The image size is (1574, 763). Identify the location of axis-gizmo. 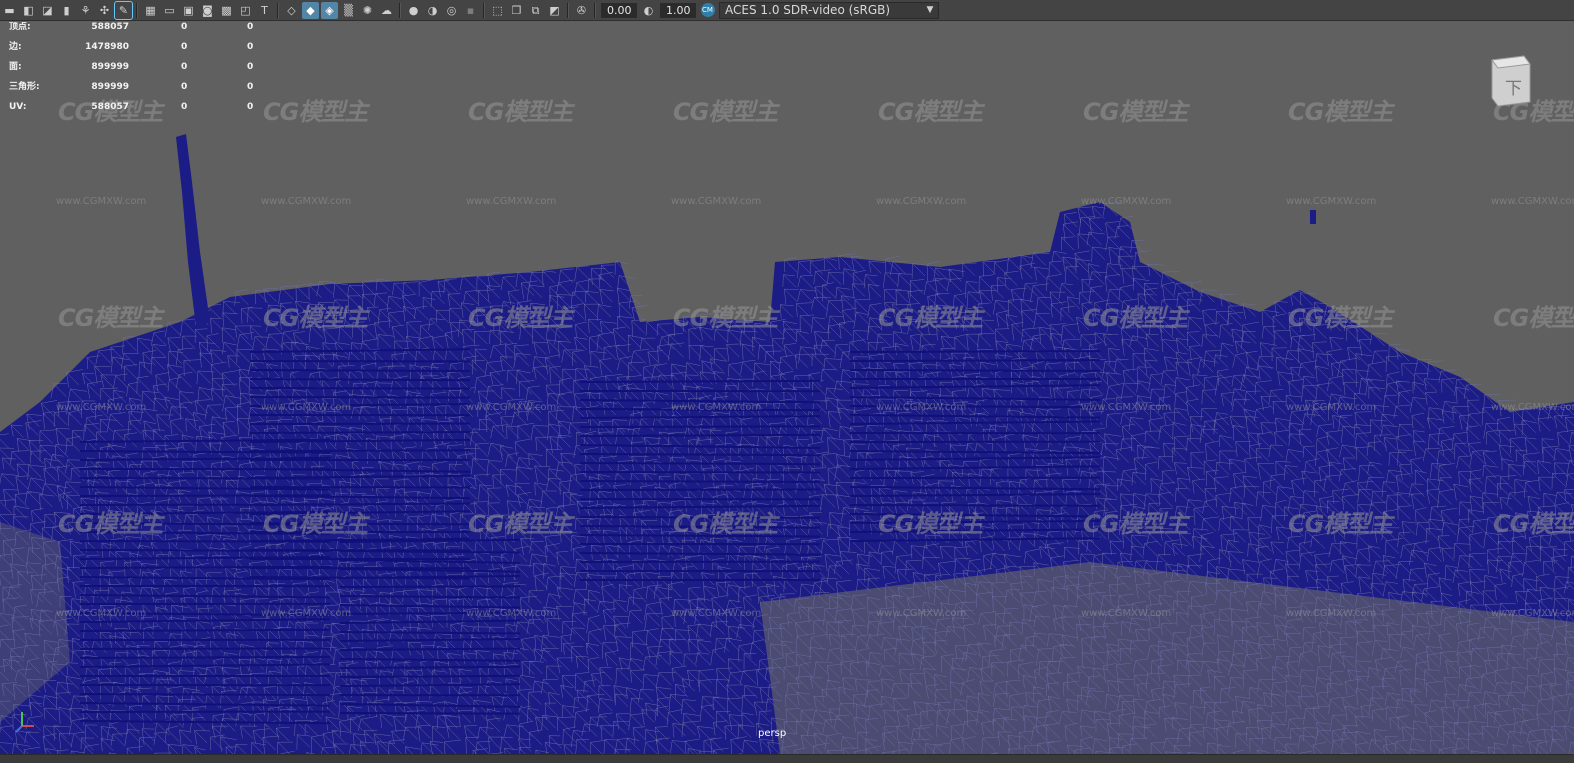
(24, 722).